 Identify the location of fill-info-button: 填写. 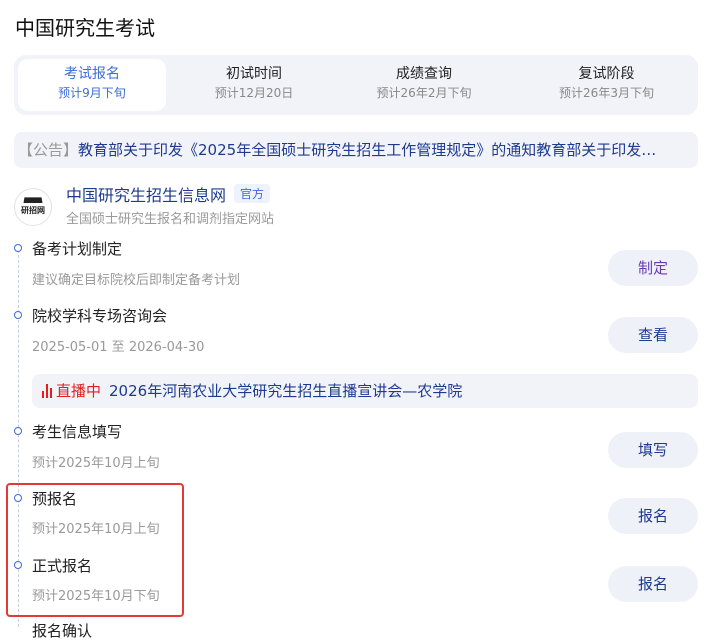
(653, 450).